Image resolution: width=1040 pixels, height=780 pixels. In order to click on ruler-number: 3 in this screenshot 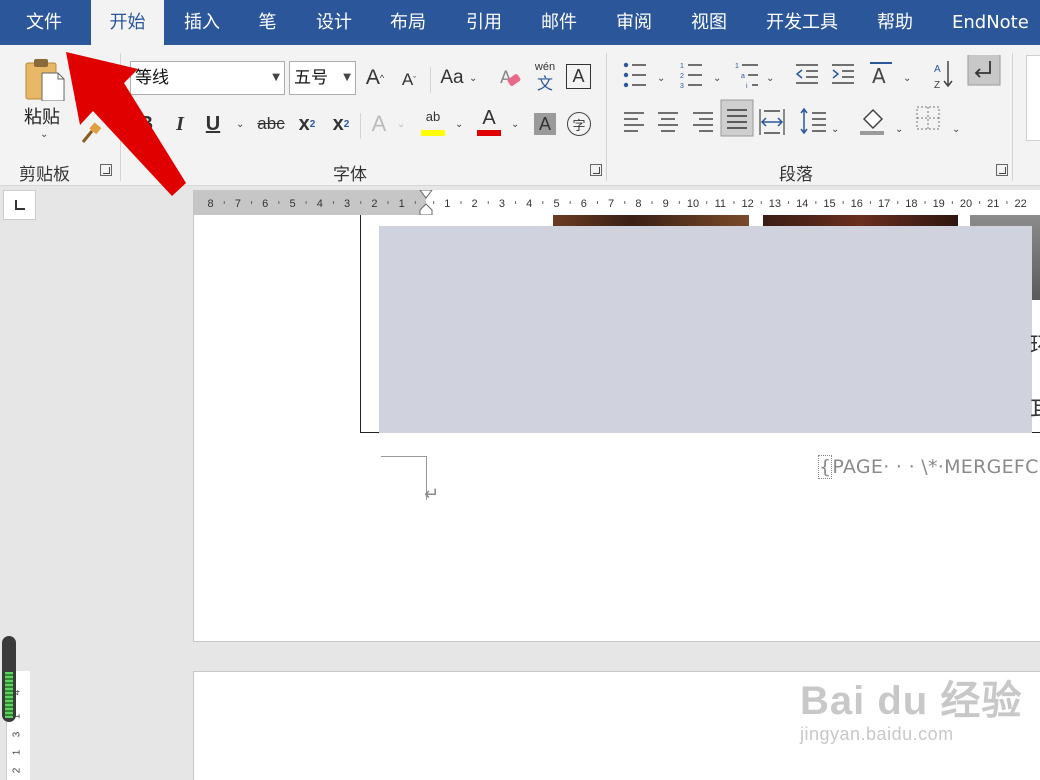, I will do `click(502, 204)`.